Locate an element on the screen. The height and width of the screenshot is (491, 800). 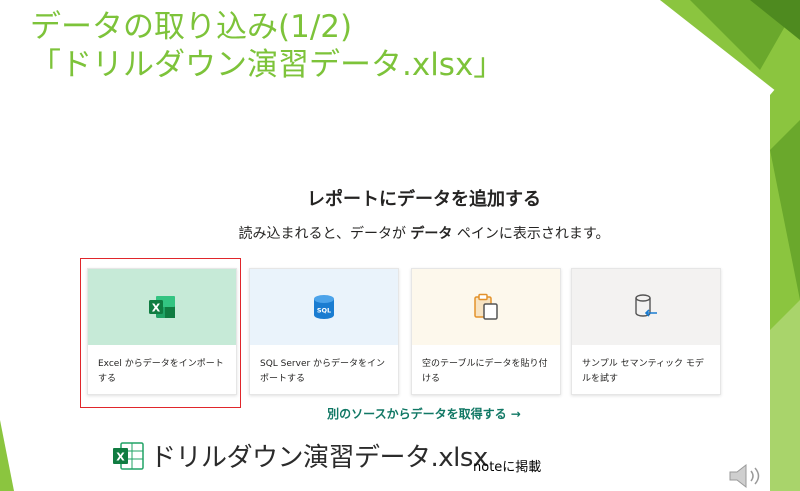
title-line-1: データの取り込み(1/2) is located at coordinates (191, 27).